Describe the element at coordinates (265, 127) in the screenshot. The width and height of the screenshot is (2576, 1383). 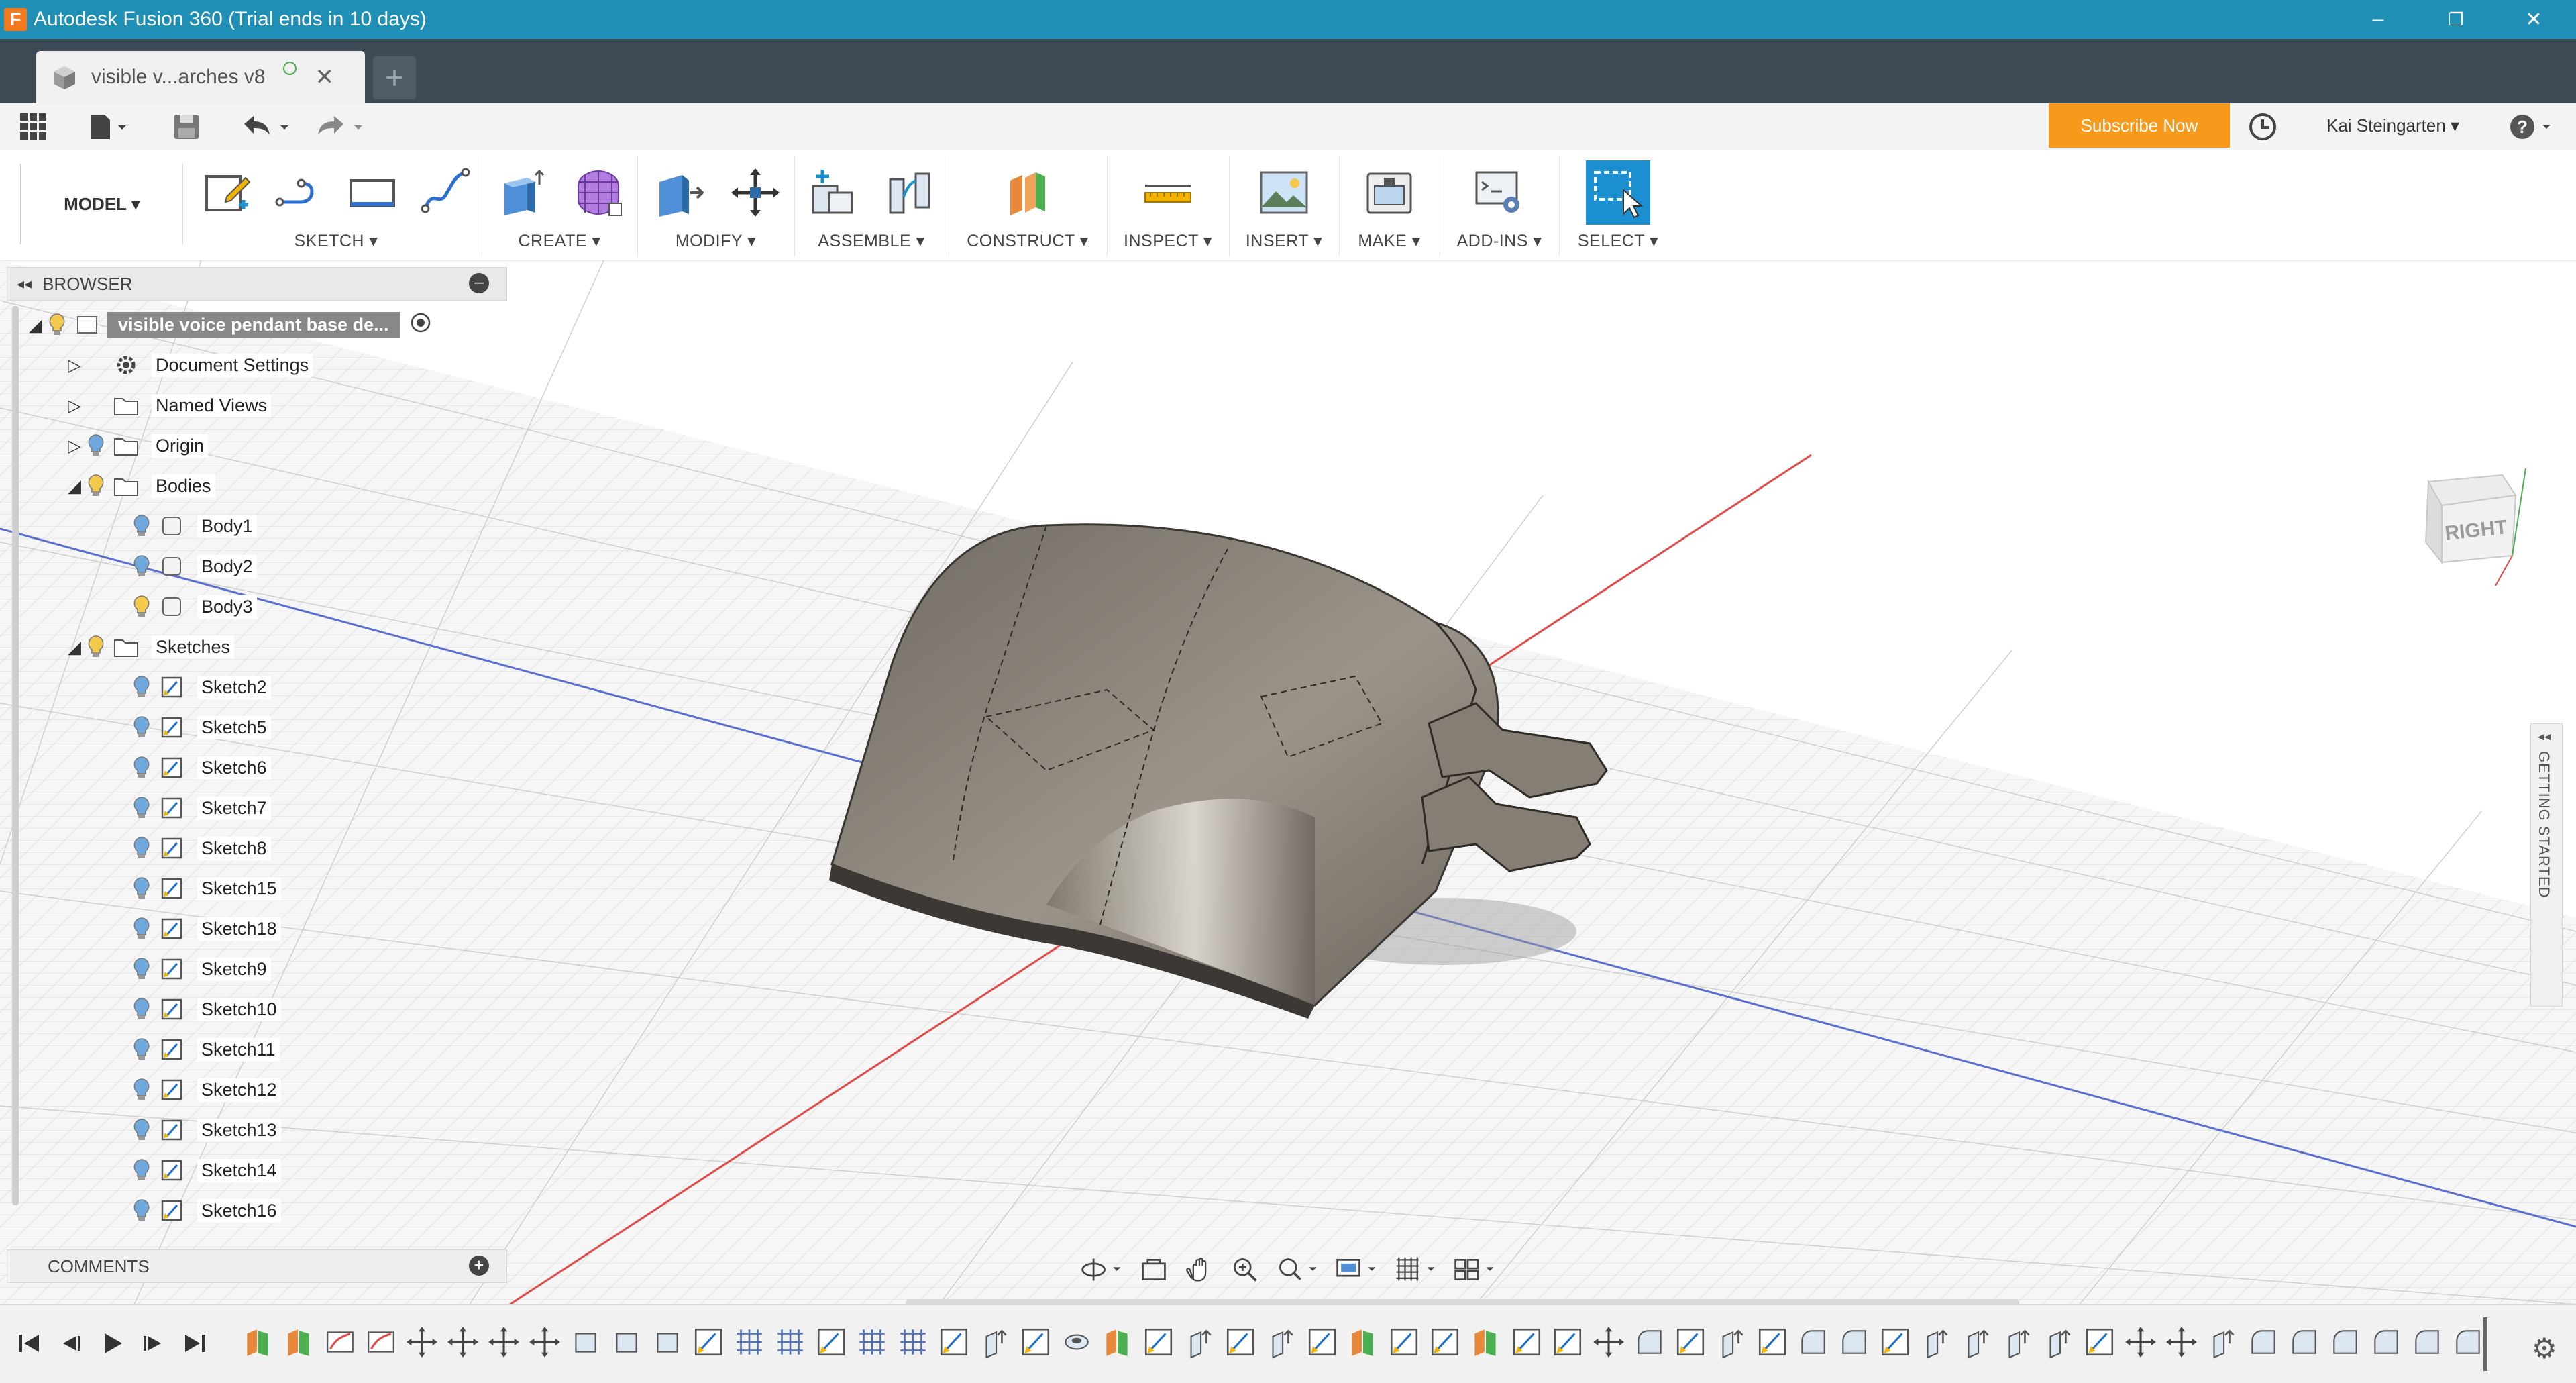
I see `undo-icon` at that location.